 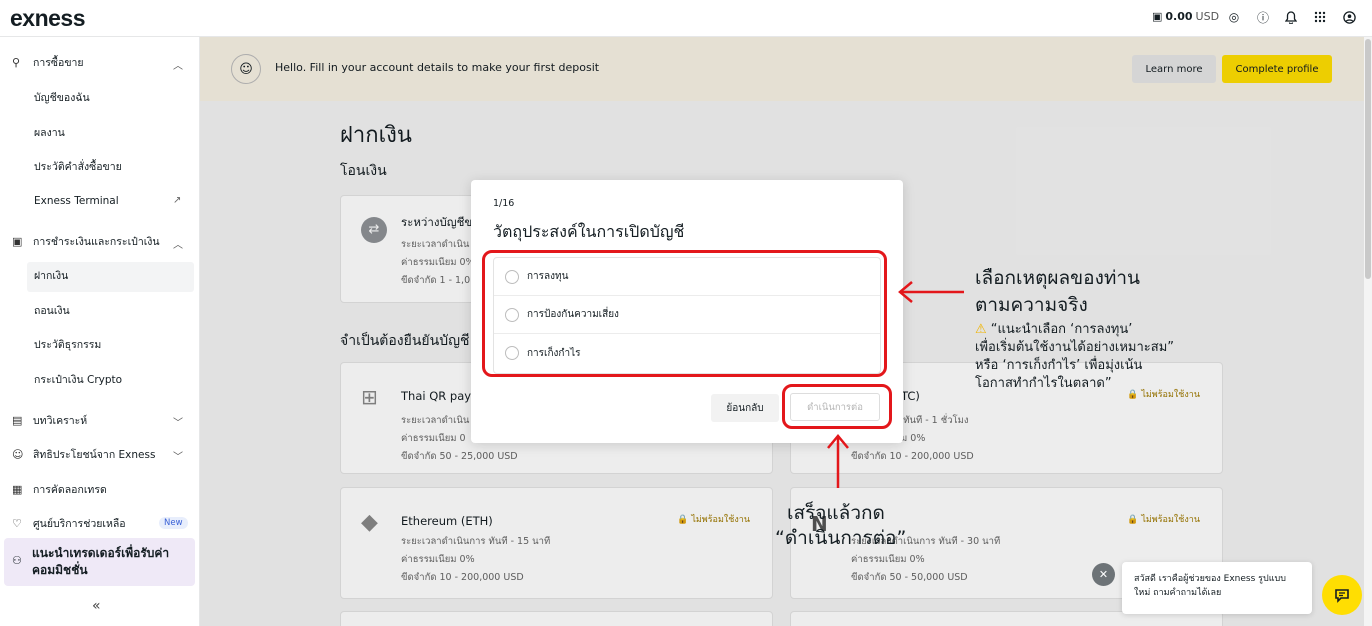 I want to click on annotation-done2: “ดำเนินการต่อ”, so click(x=841, y=538).